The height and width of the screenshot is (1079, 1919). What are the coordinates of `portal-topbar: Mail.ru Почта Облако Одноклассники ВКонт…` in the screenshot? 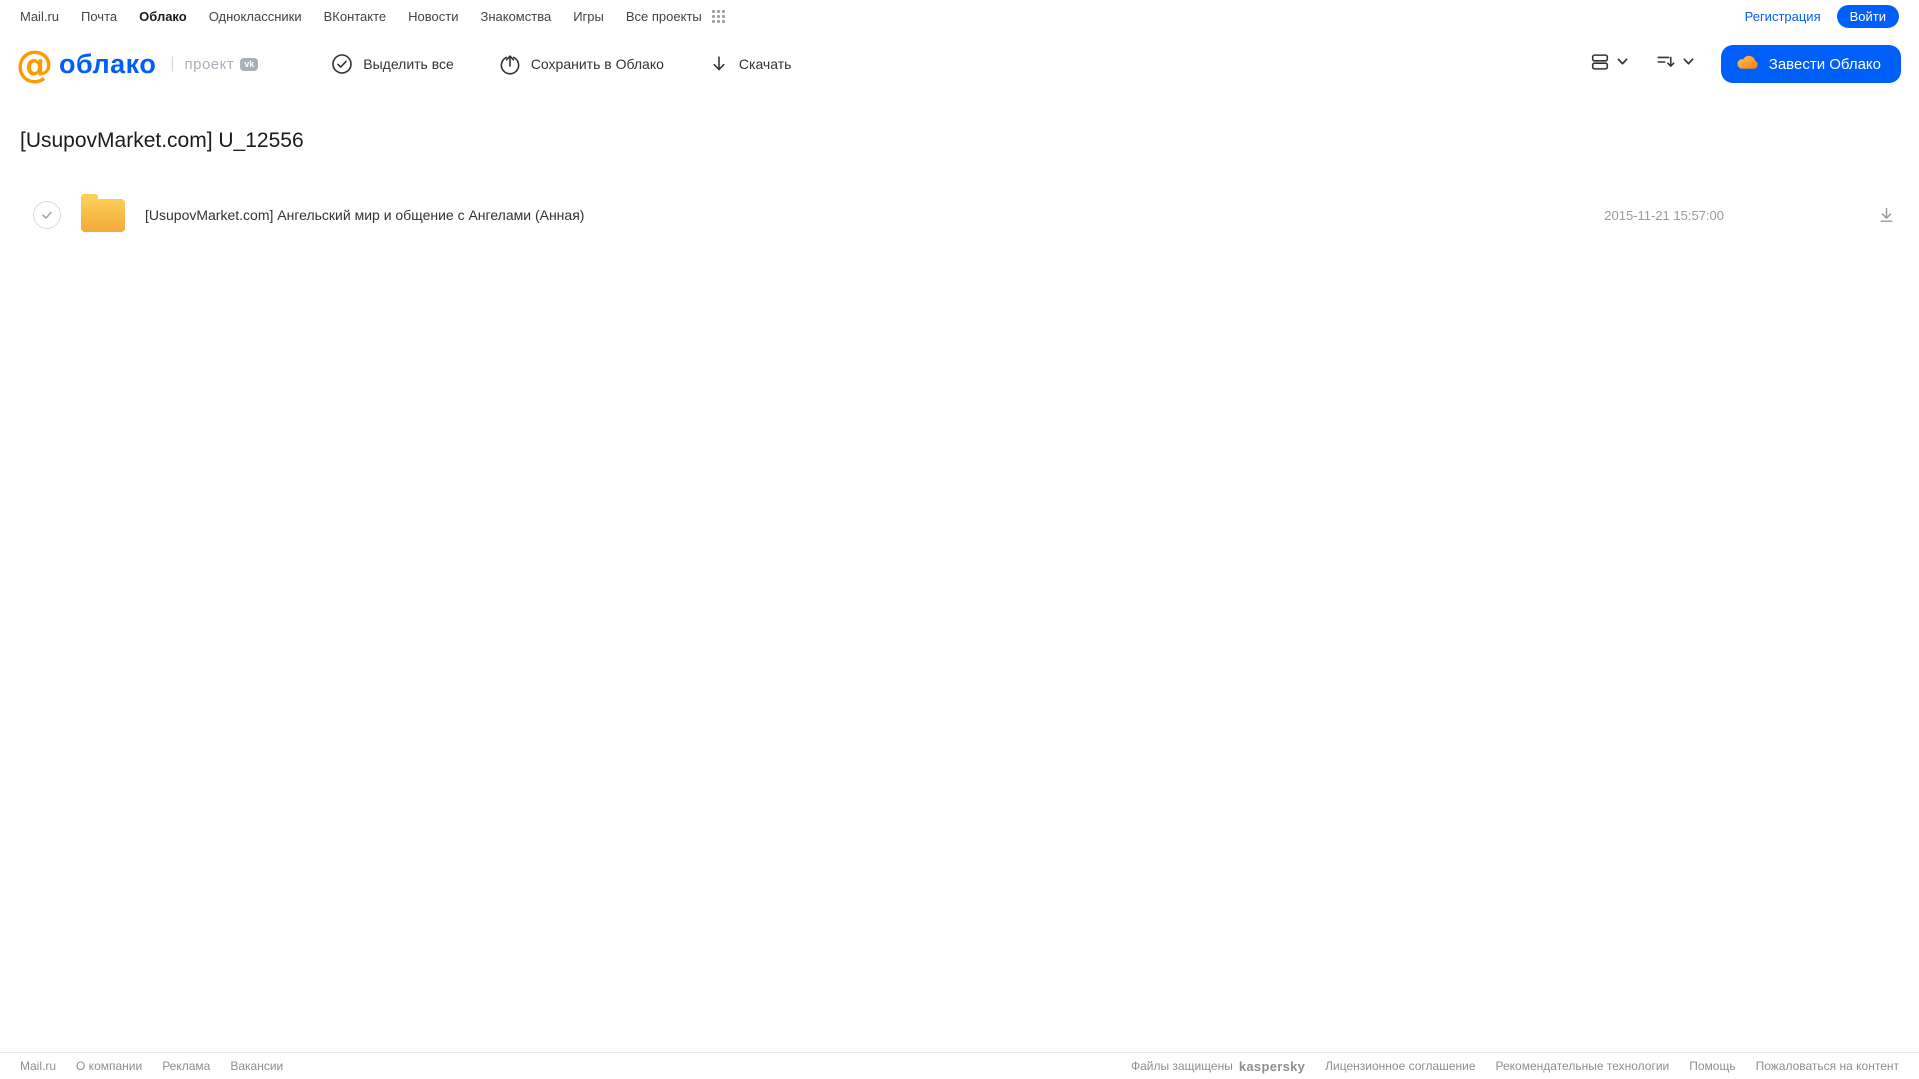 It's located at (959, 16).